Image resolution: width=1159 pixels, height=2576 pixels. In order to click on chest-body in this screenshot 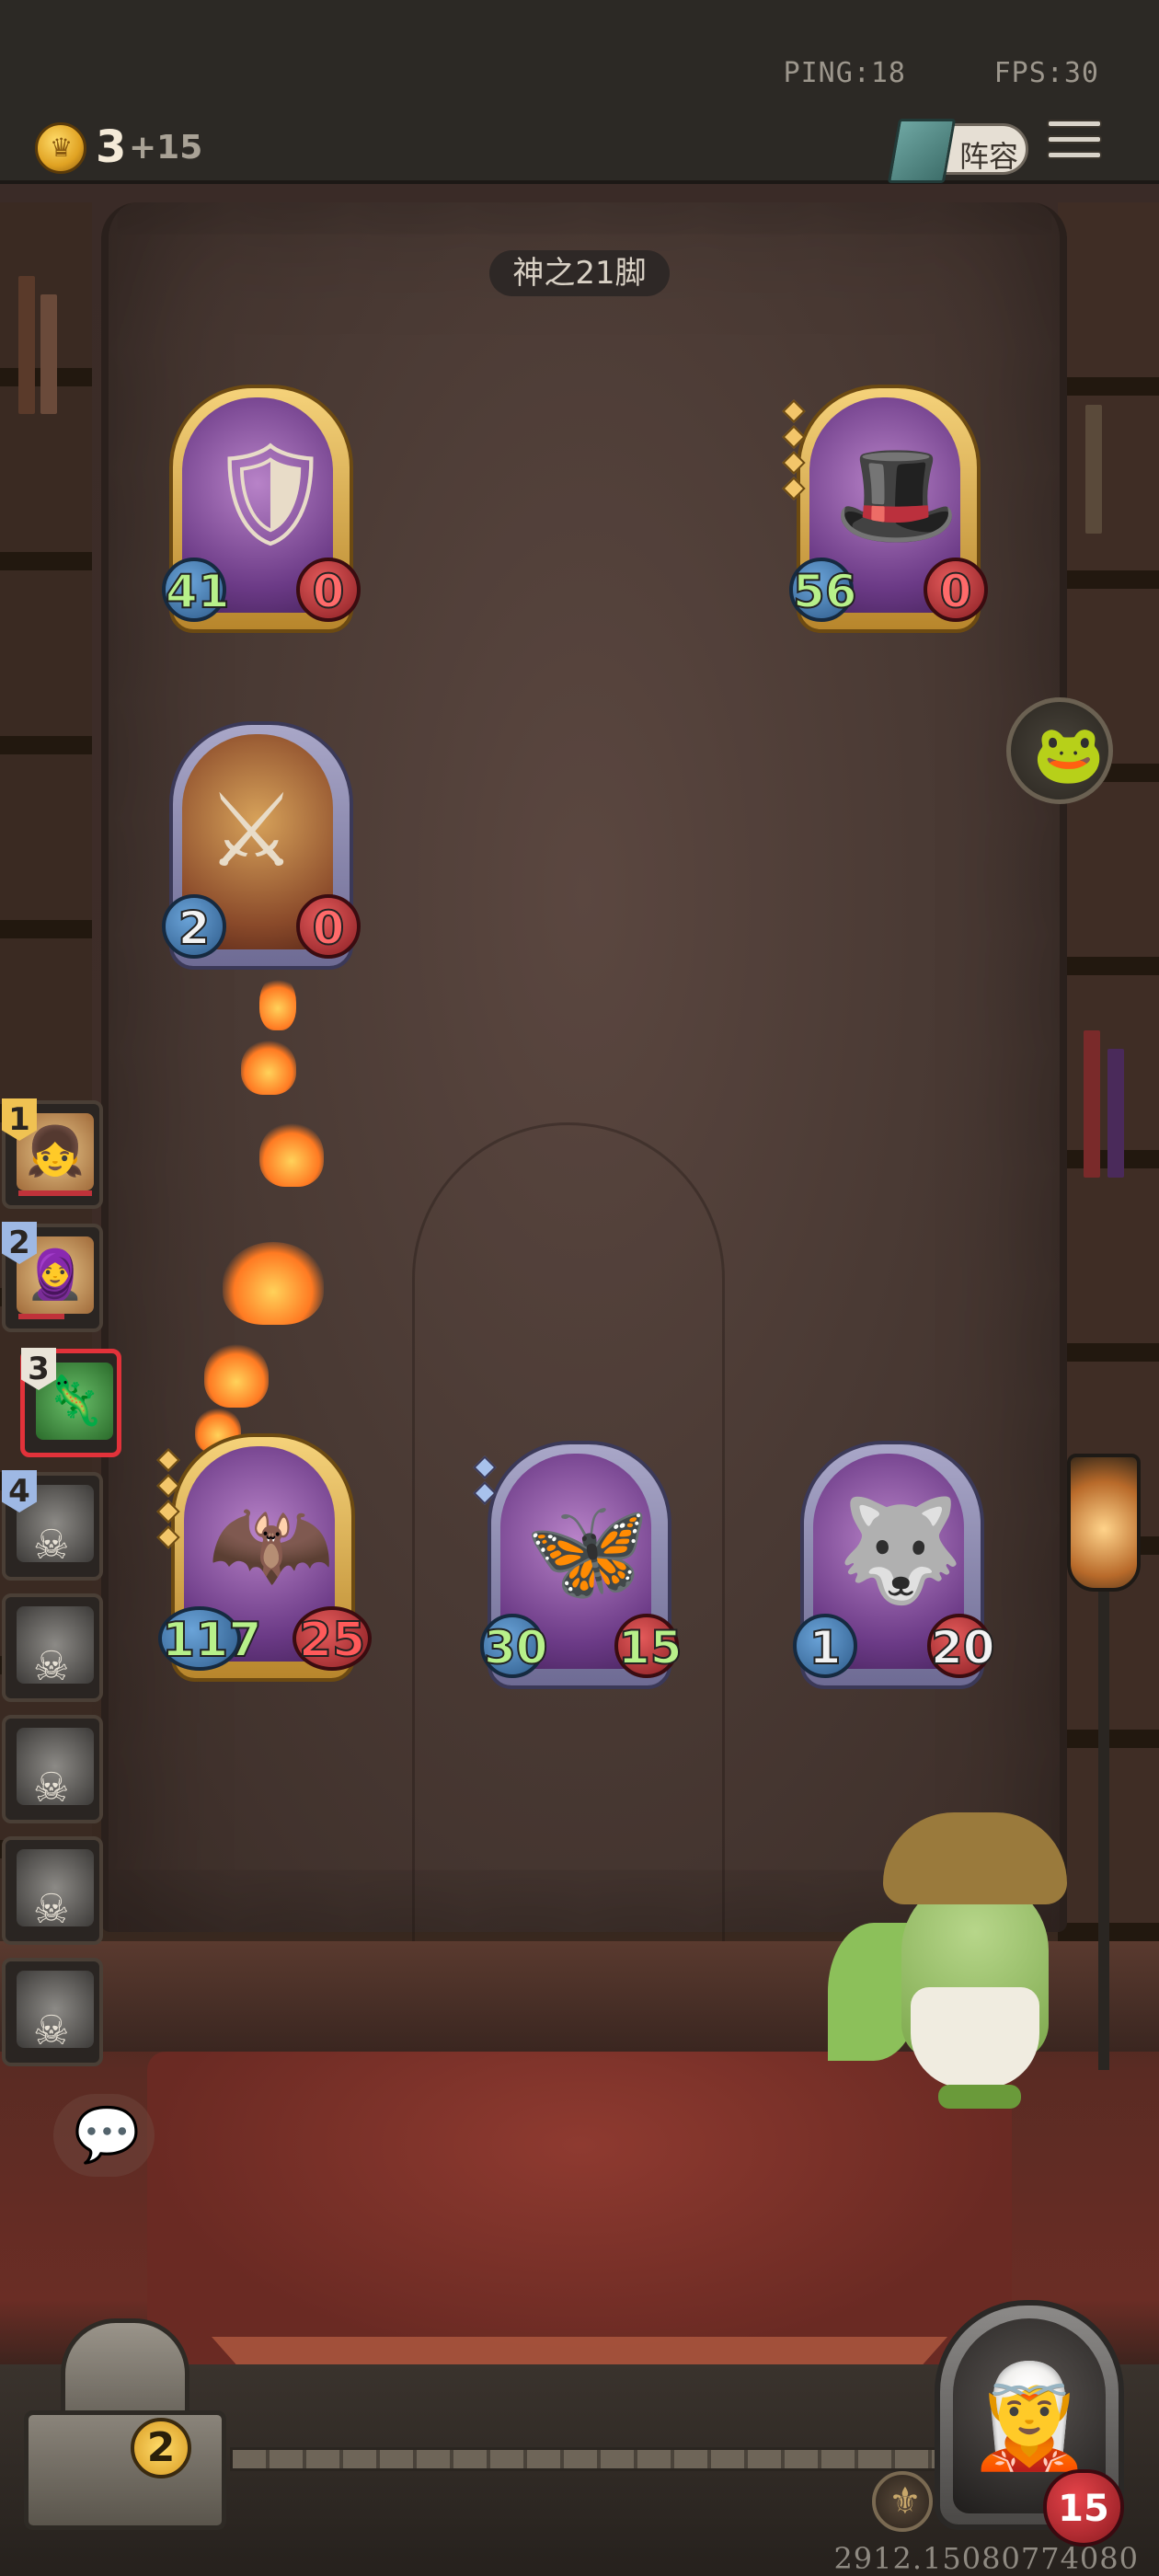, I will do `click(125, 2470)`.